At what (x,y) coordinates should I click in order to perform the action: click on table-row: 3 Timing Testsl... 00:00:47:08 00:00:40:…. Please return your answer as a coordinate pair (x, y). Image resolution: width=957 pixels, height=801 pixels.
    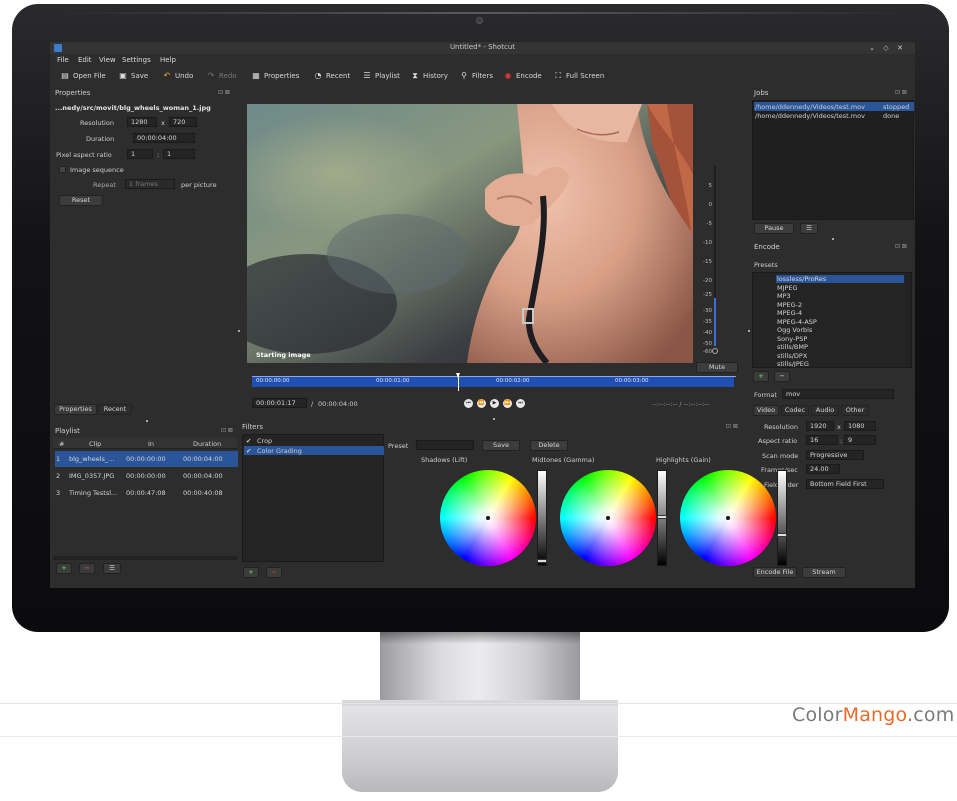
    Looking at the image, I should click on (146, 493).